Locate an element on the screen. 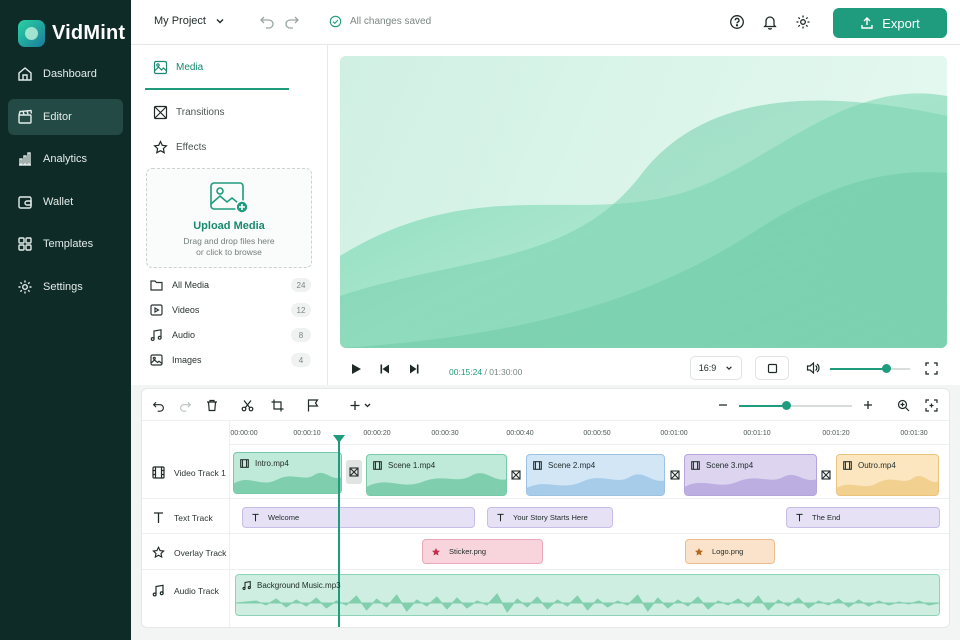 This screenshot has width=960, height=640. video-clip: Scene 3.mp4 is located at coordinates (750, 475).